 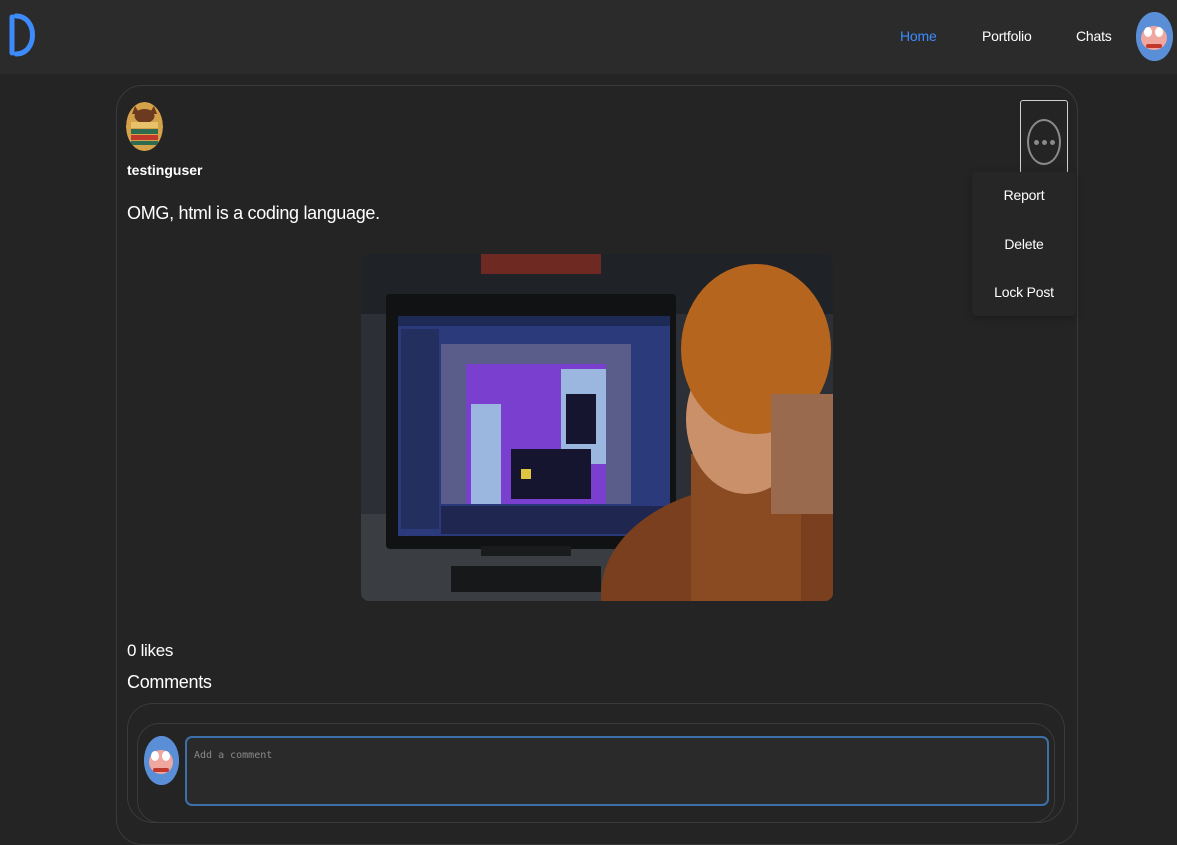 What do you see at coordinates (164, 170) in the screenshot?
I see `post-username: testinguser` at bounding box center [164, 170].